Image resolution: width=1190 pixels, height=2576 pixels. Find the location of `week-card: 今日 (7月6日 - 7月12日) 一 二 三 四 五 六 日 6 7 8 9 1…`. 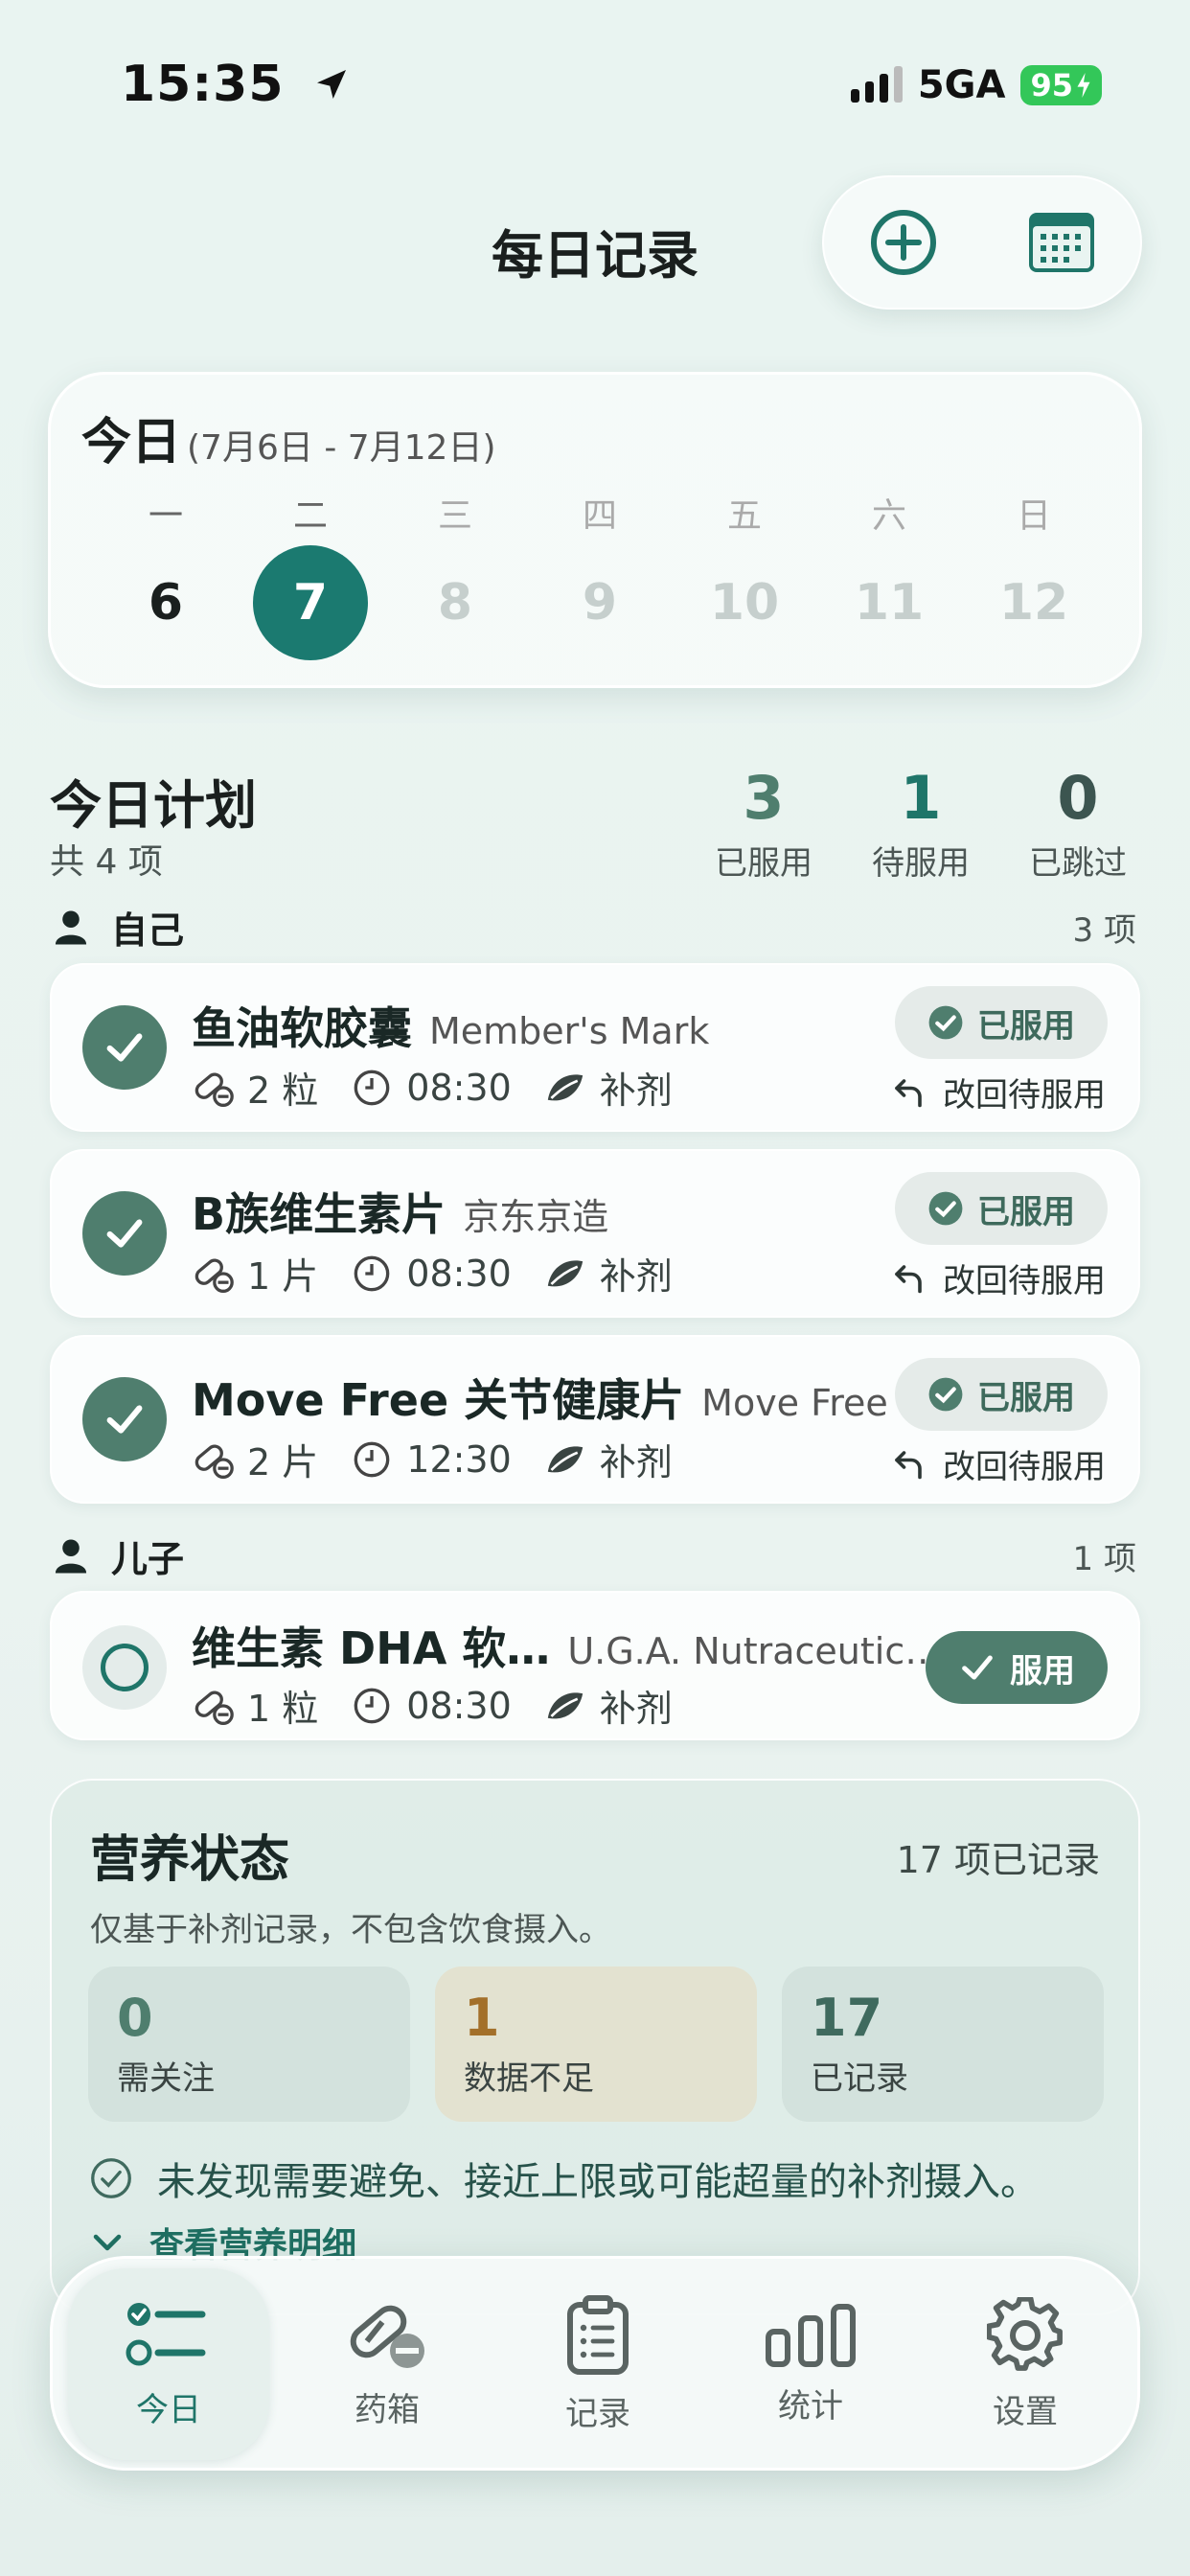

week-card: 今日 (7月6日 - 7月12日) 一 二 三 四 五 六 日 6 7 8 9 1… is located at coordinates (595, 530).